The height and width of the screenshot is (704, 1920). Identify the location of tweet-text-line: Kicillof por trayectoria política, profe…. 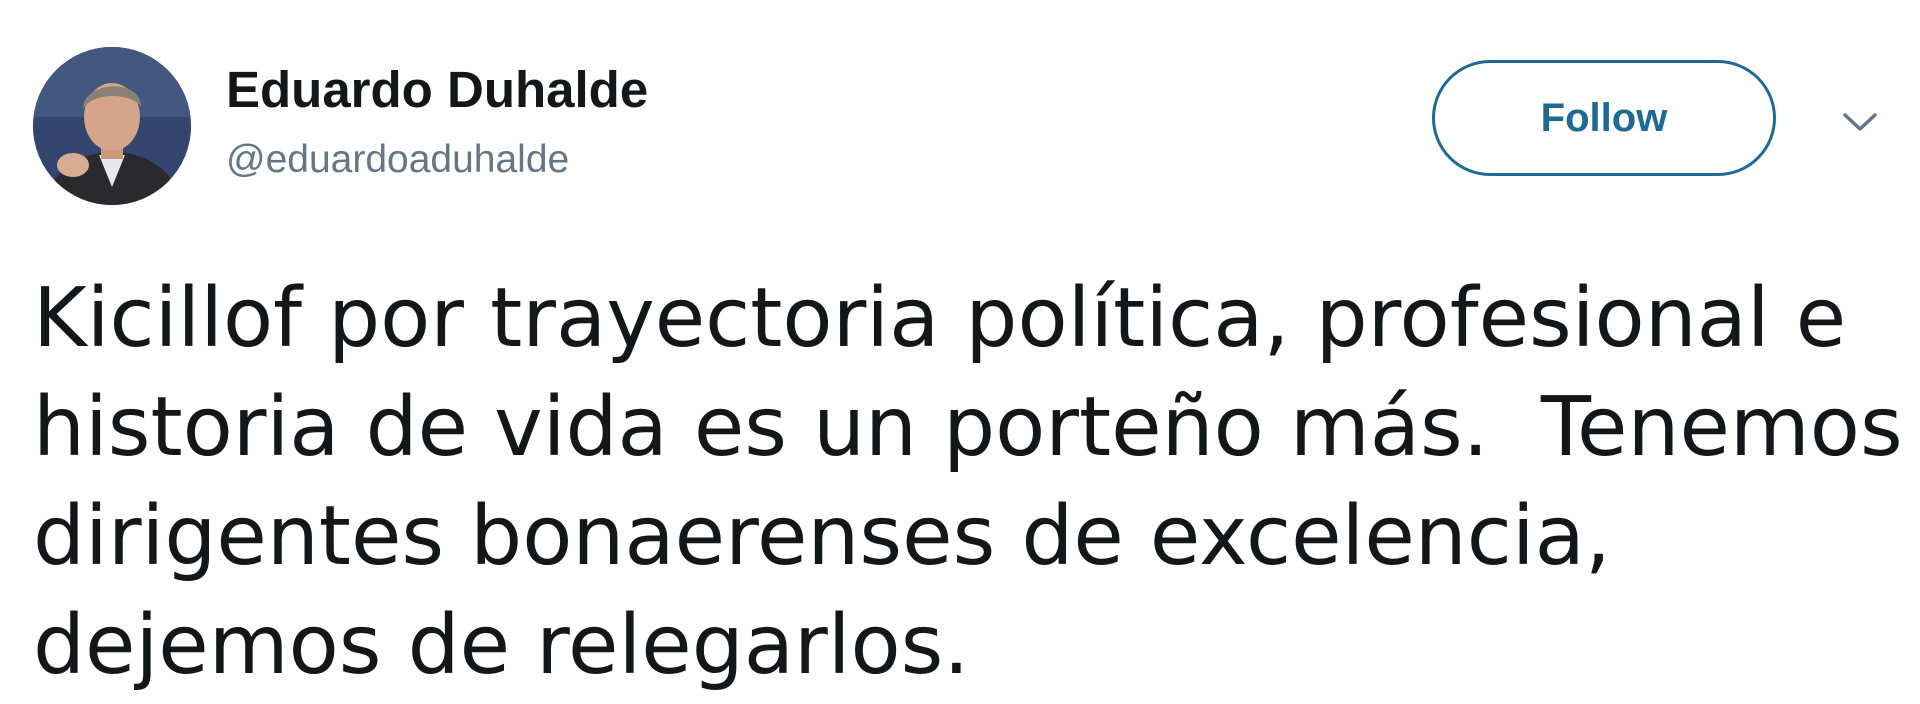
(940, 318).